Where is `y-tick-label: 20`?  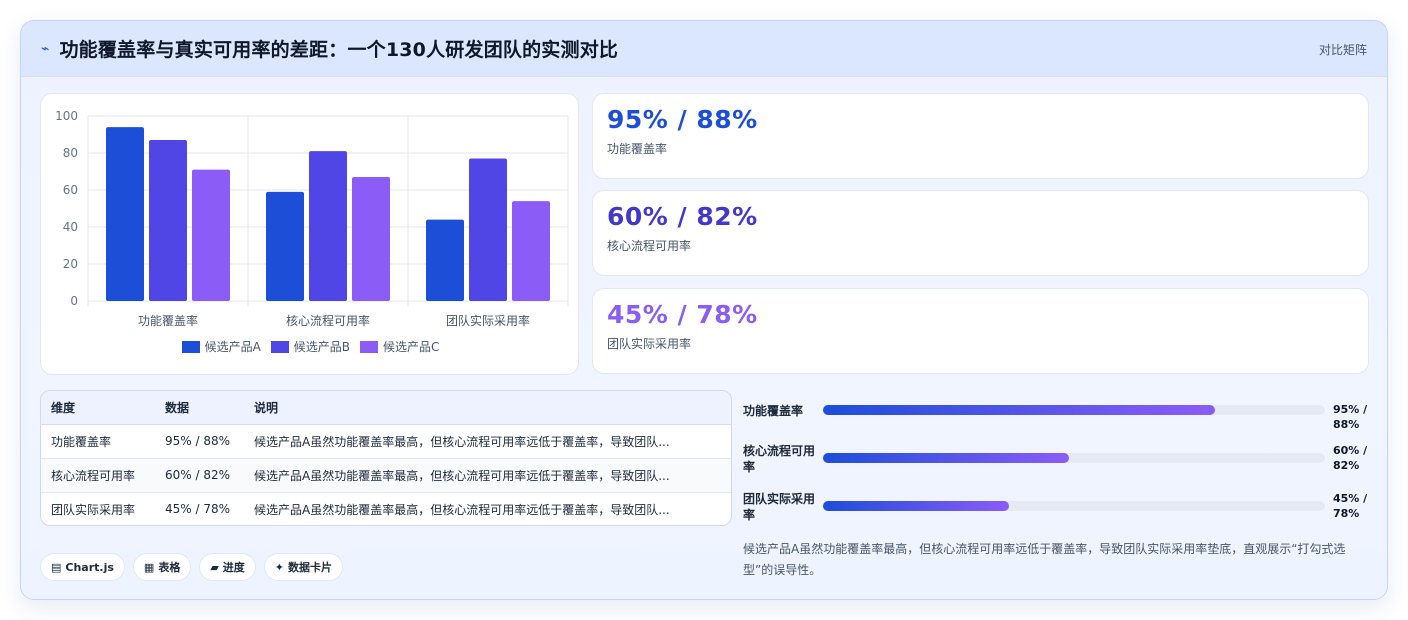 y-tick-label: 20 is located at coordinates (70, 264).